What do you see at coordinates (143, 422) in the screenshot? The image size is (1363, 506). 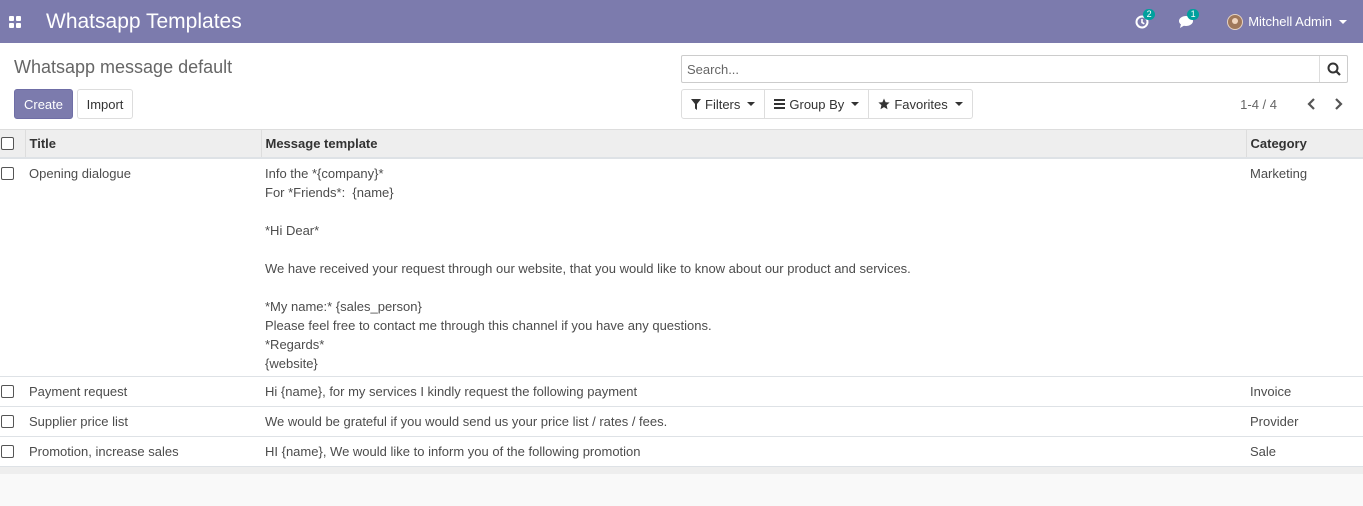 I see `cell-title: Supplier price list` at bounding box center [143, 422].